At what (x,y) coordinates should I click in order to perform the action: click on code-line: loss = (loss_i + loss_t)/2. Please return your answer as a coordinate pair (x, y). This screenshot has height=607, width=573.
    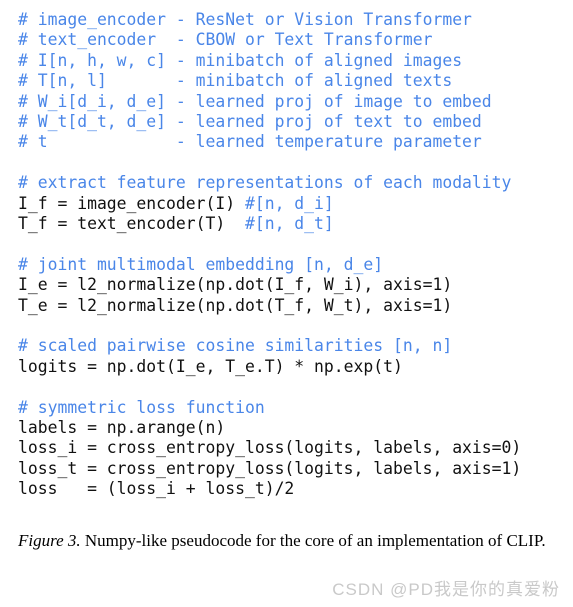
    Looking at the image, I should click on (290, 489).